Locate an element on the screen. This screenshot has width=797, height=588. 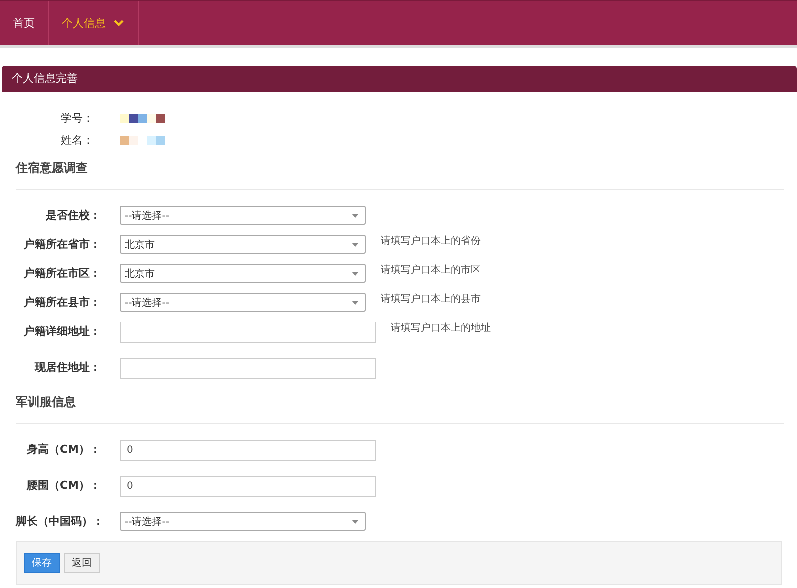
panel-header: 个人信息完善 is located at coordinates (399, 79).